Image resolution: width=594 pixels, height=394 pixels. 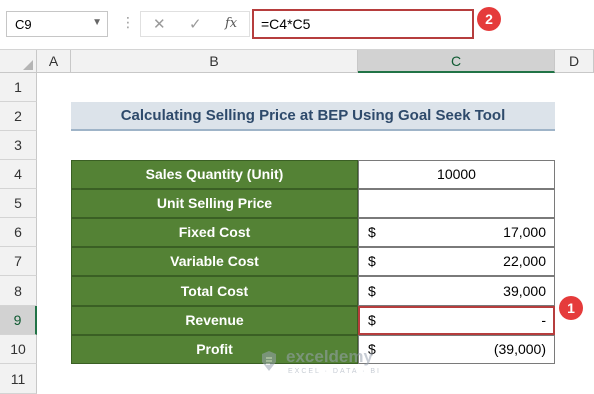 What do you see at coordinates (363, 24) in the screenshot?
I see `formula-input: =C4*C5` at bounding box center [363, 24].